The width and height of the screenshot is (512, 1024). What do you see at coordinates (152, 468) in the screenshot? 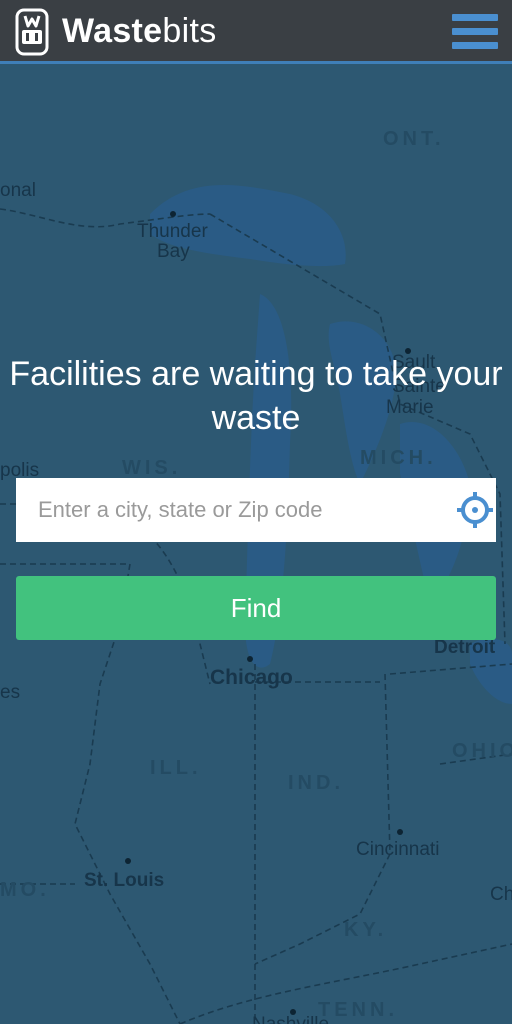
I see `map-label-wis: WIS.` at bounding box center [152, 468].